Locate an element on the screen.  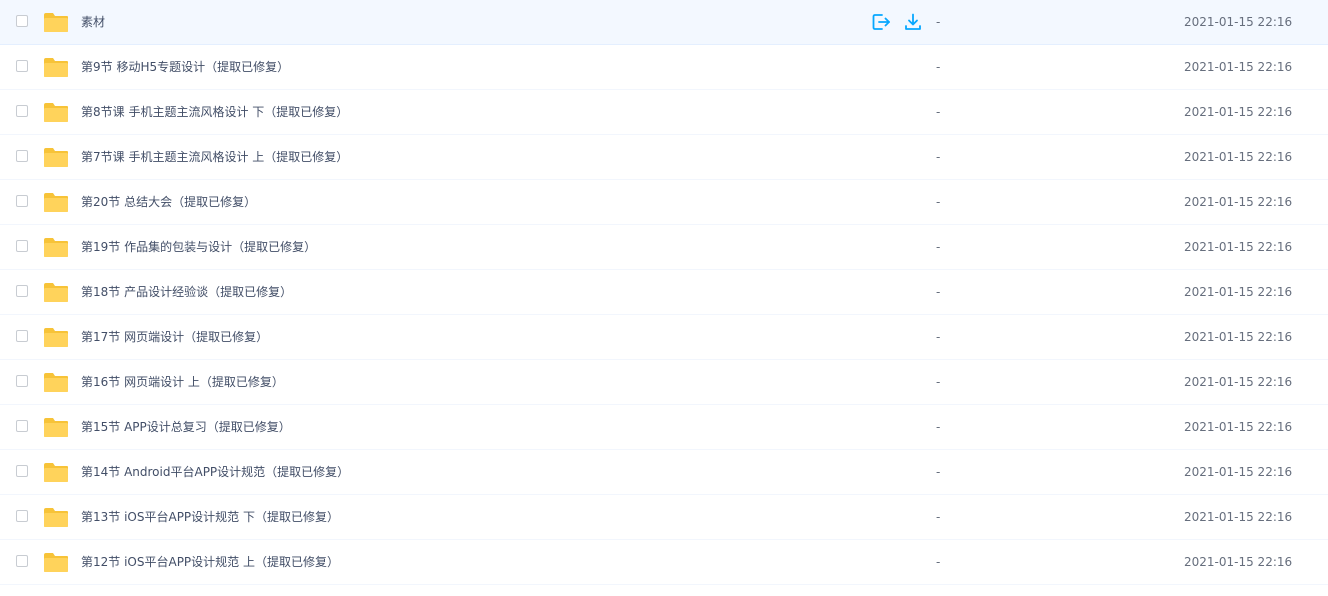
row-actions is located at coordinates (897, 22).